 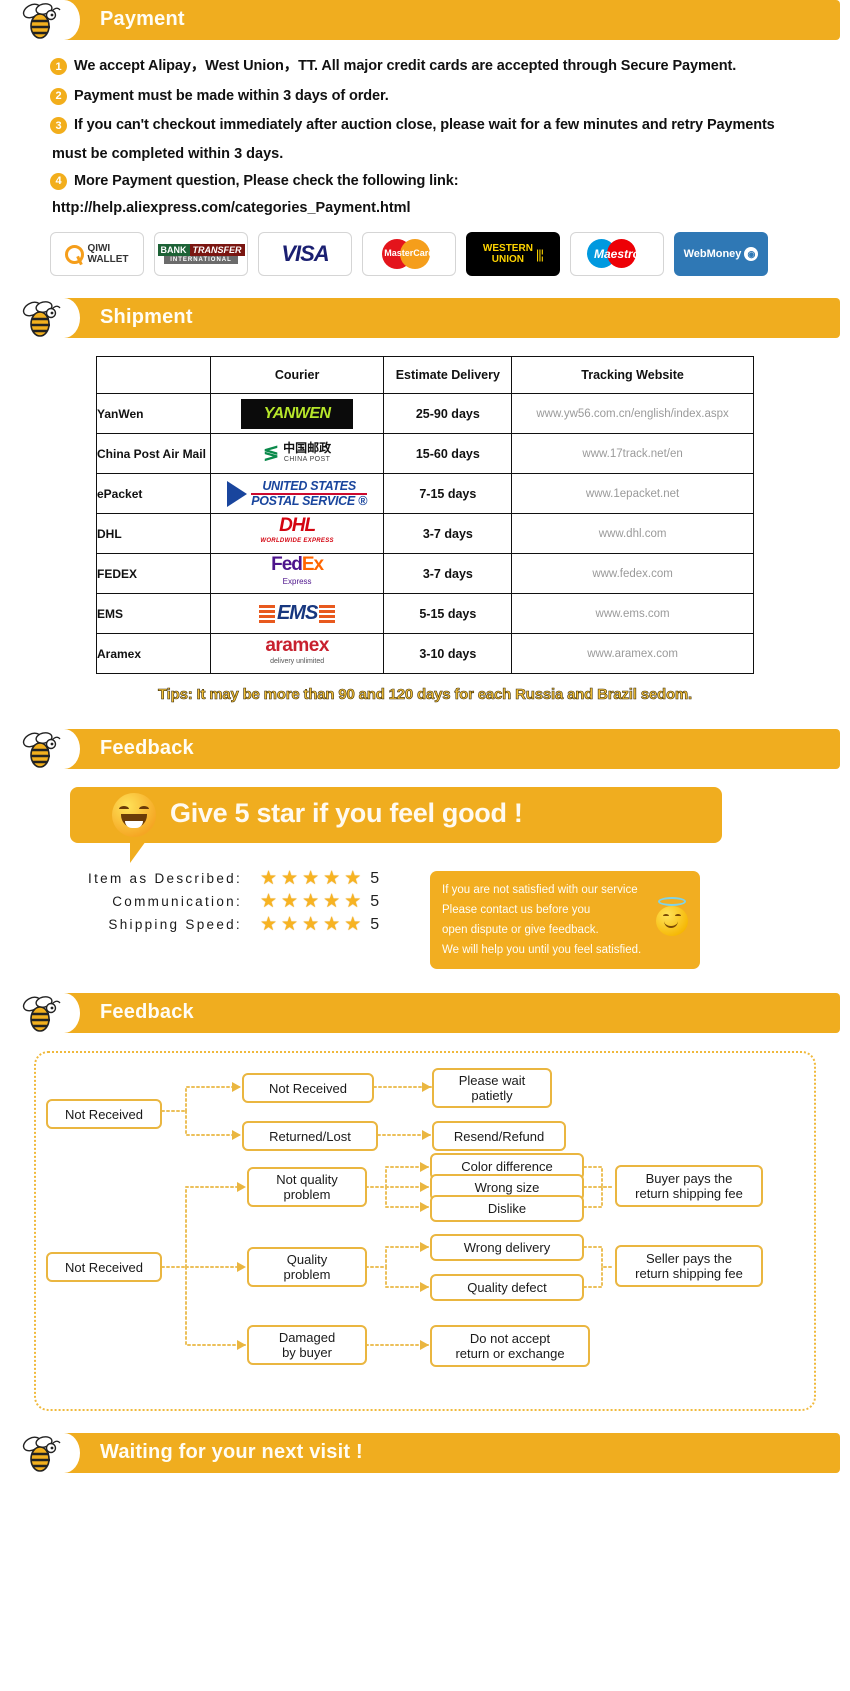 What do you see at coordinates (632, 534) in the screenshot?
I see `tracking-website: www.dhl.com` at bounding box center [632, 534].